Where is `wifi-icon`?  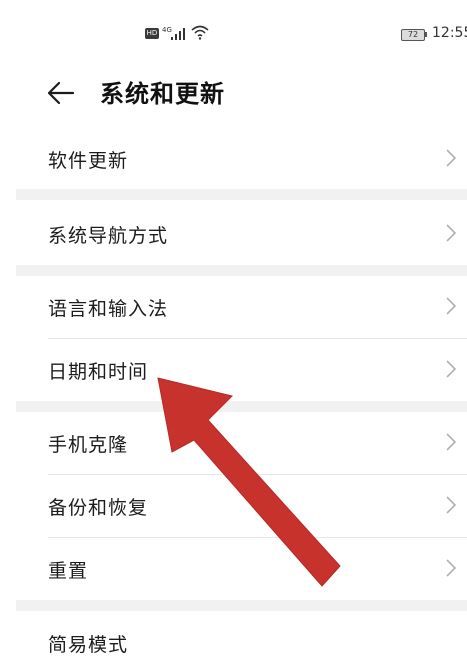 wifi-icon is located at coordinates (200, 32).